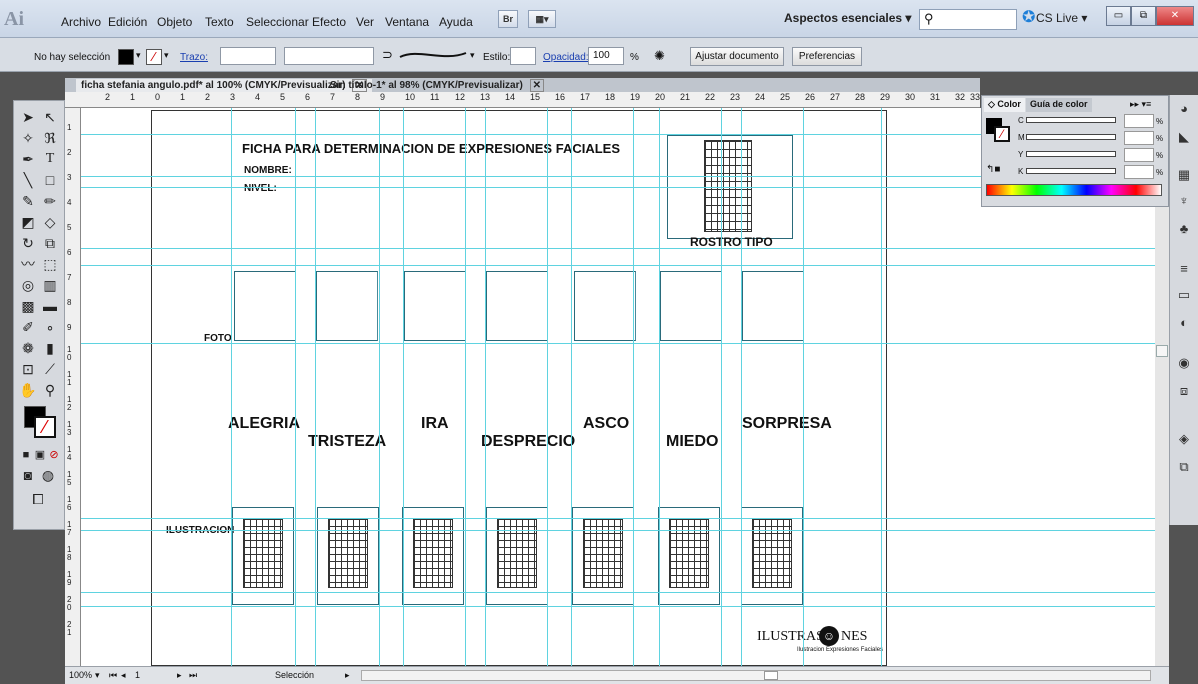 This screenshot has width=1198, height=684. What do you see at coordinates (1162, 351) in the screenshot?
I see `scroll-thumb` at bounding box center [1162, 351].